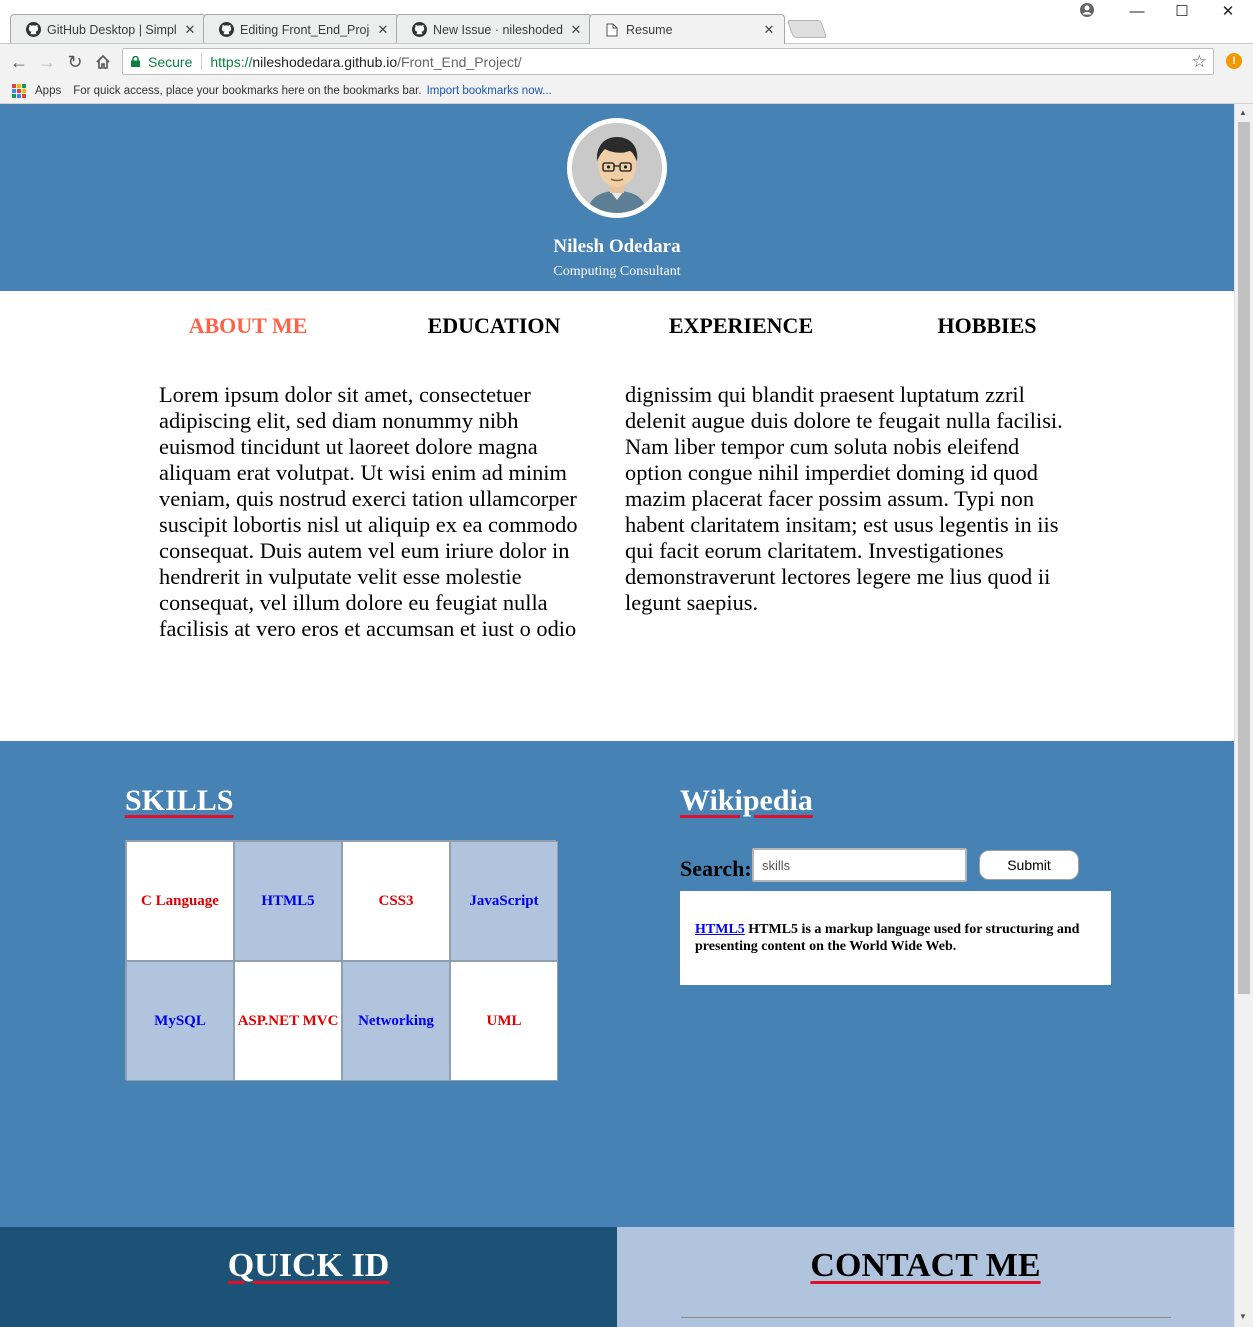 This screenshot has width=1253, height=1327. What do you see at coordinates (135, 61) in the screenshot?
I see `lock-icon` at bounding box center [135, 61].